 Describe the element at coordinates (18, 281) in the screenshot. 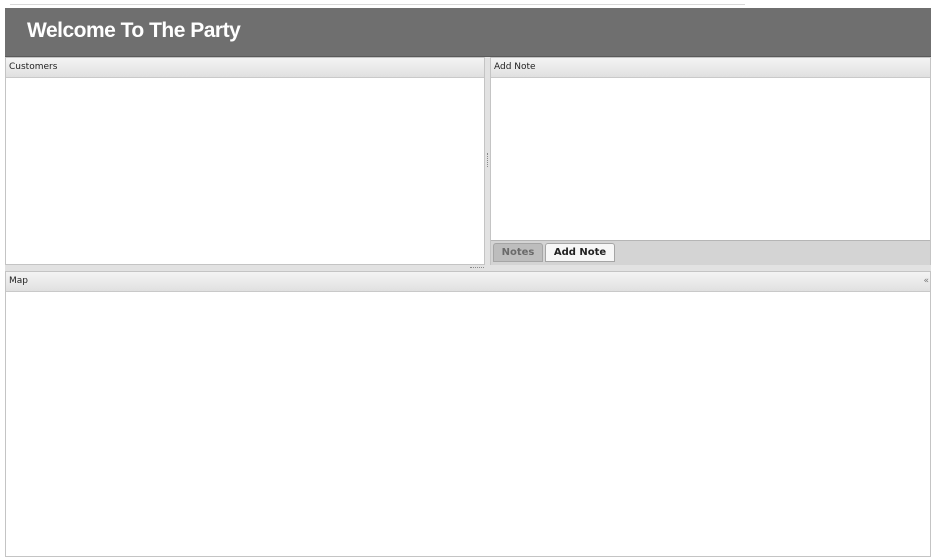

I see `map-panel-title: Map` at that location.